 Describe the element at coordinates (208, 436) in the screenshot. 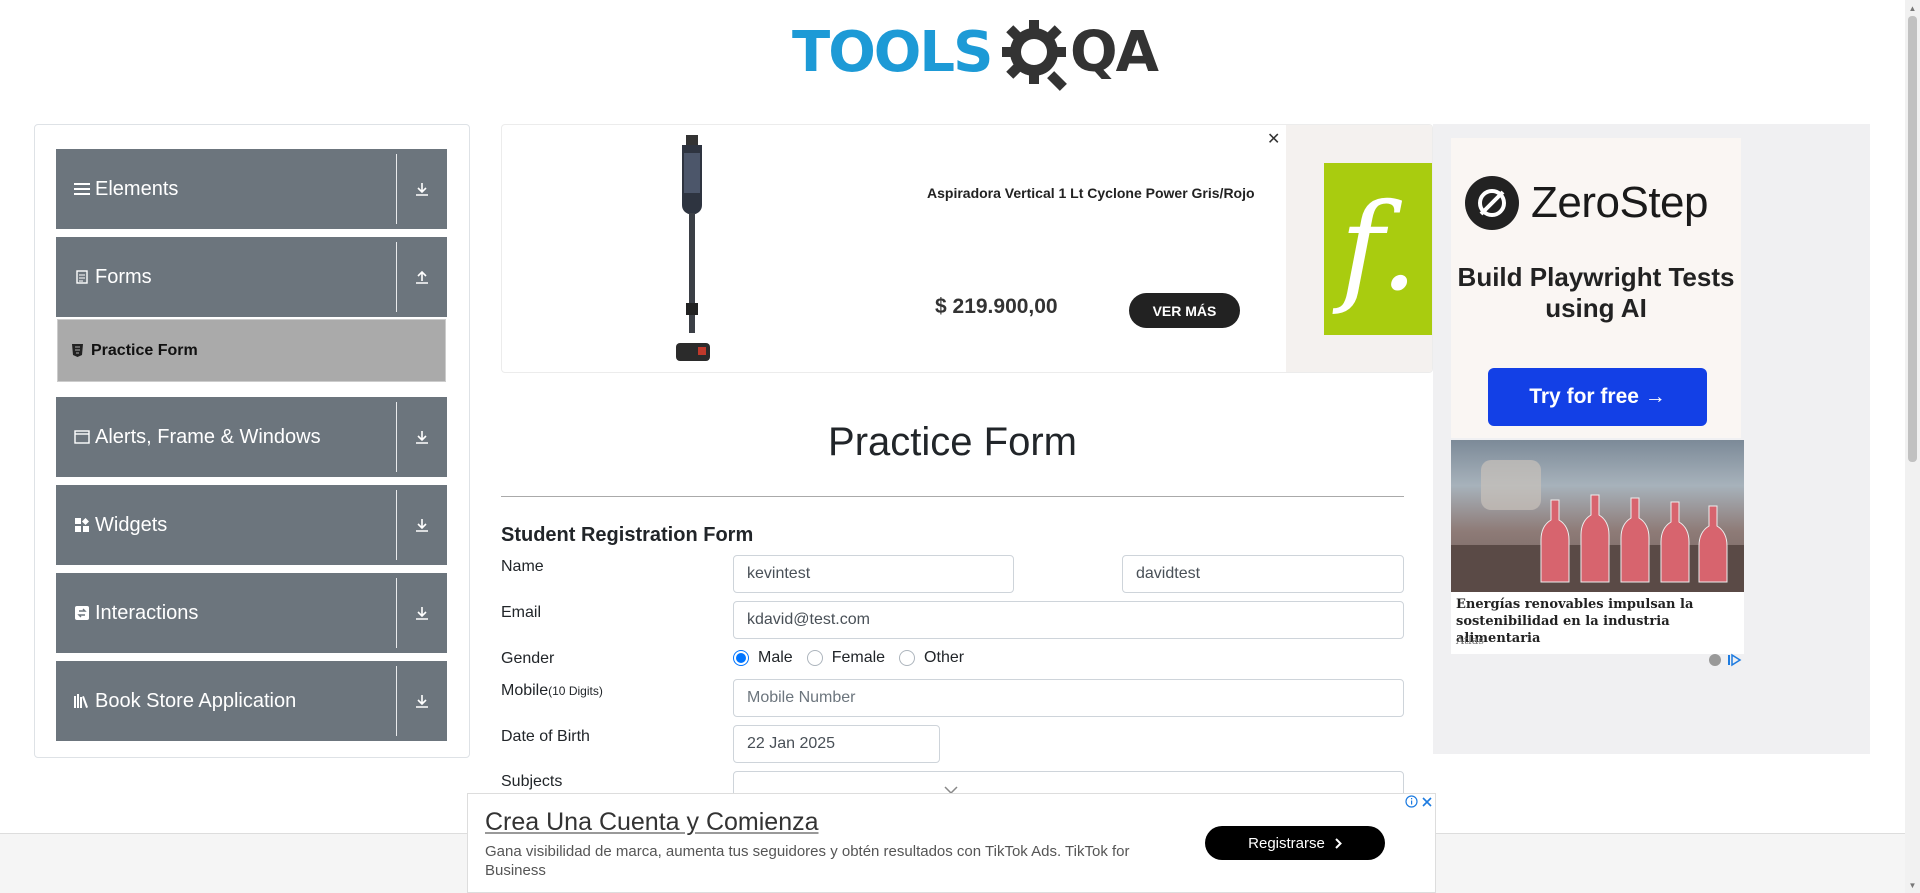

I see `sidebar-group-label: Alerts, Frame & Windows` at that location.